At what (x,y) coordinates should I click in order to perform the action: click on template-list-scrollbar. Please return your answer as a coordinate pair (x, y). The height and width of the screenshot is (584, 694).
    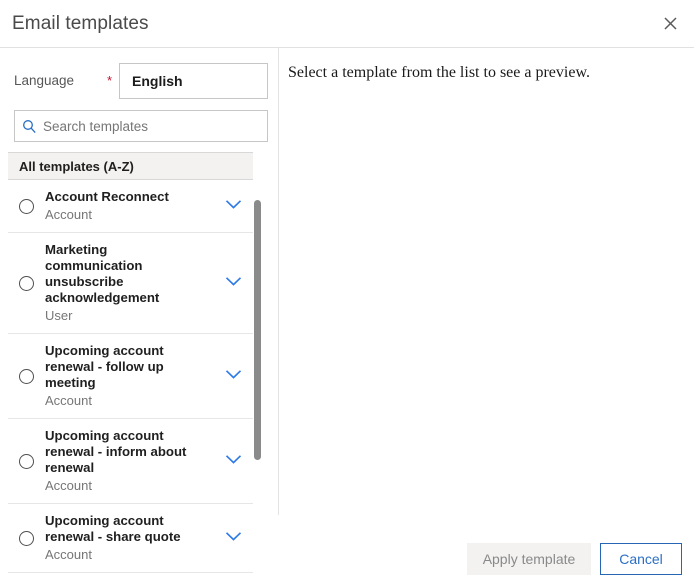
    Looking at the image, I should click on (257, 333).